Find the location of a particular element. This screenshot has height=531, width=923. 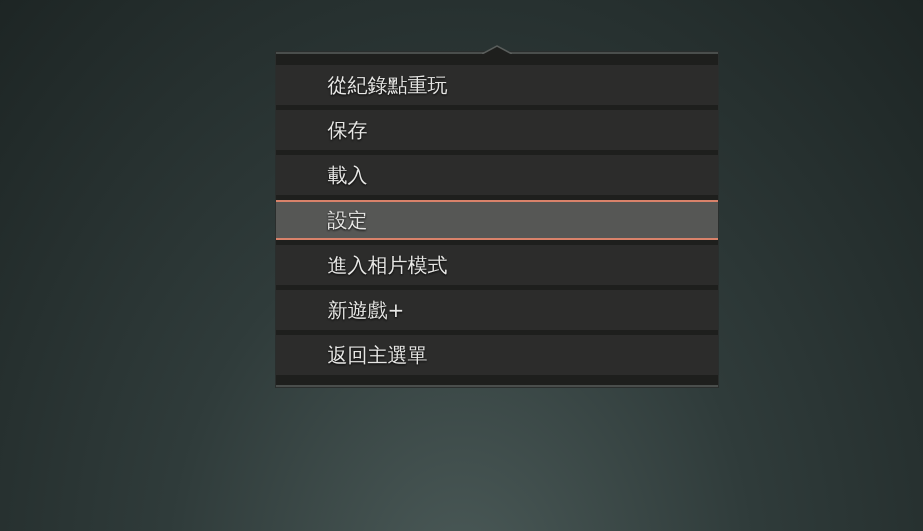

menu-item: 從紀錄點重玩 is located at coordinates (497, 85).